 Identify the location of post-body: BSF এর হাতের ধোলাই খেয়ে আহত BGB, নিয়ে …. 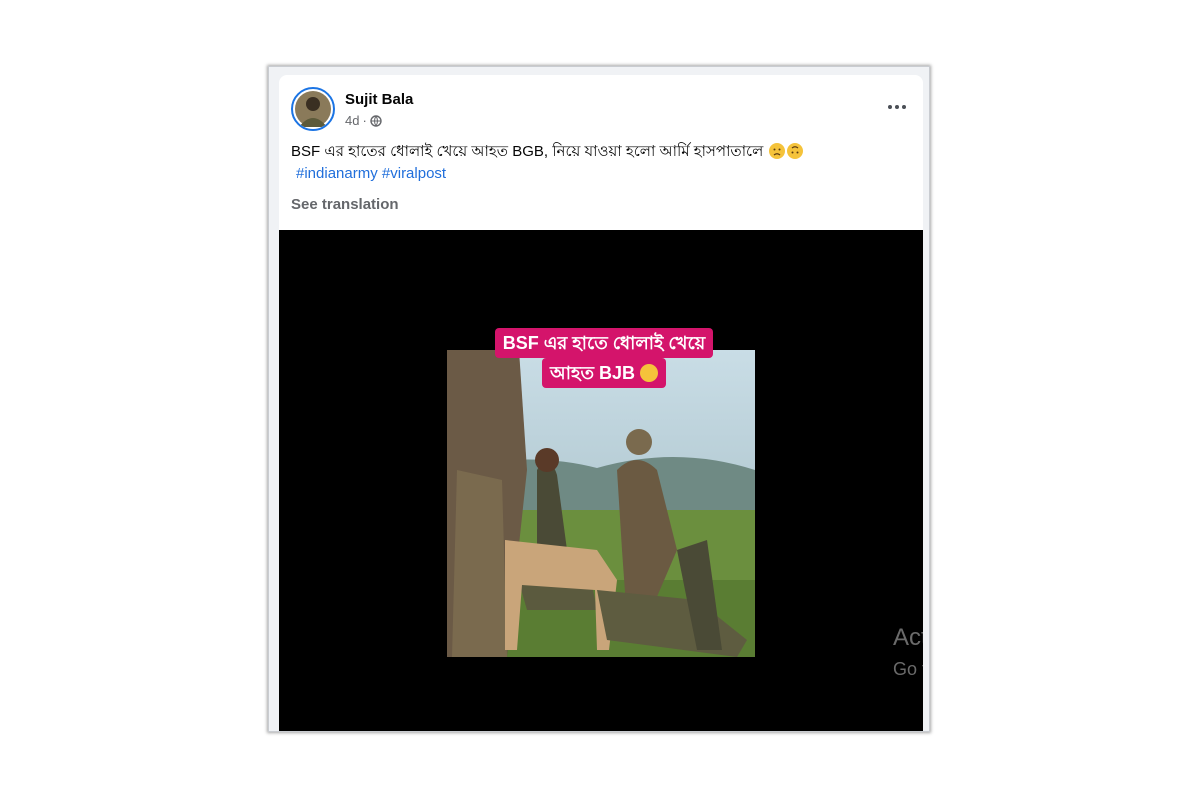
(527, 151).